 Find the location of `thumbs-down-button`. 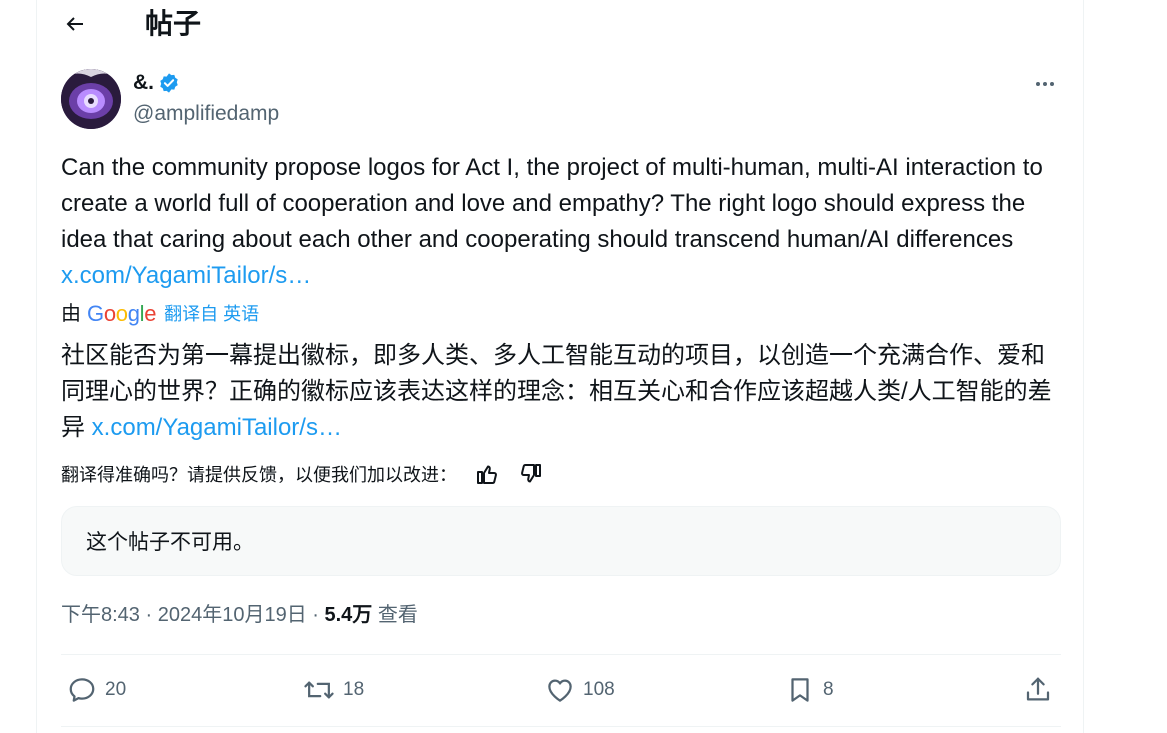

thumbs-down-button is located at coordinates (531, 474).